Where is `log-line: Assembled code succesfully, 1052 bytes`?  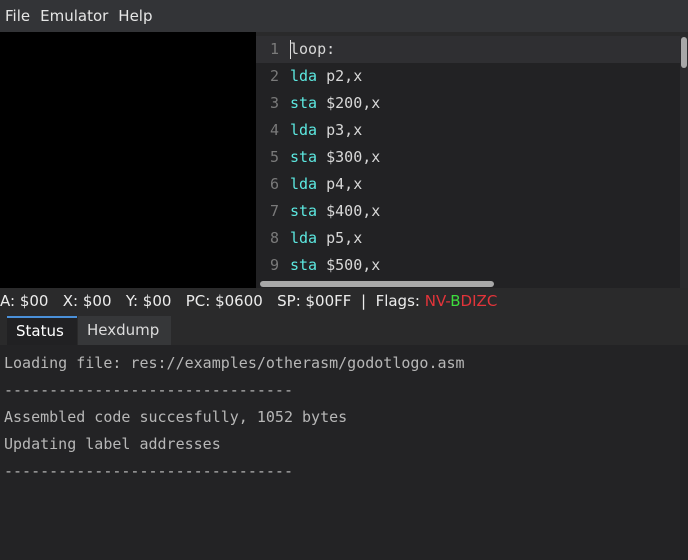
log-line: Assembled code succesfully, 1052 bytes is located at coordinates (176, 417).